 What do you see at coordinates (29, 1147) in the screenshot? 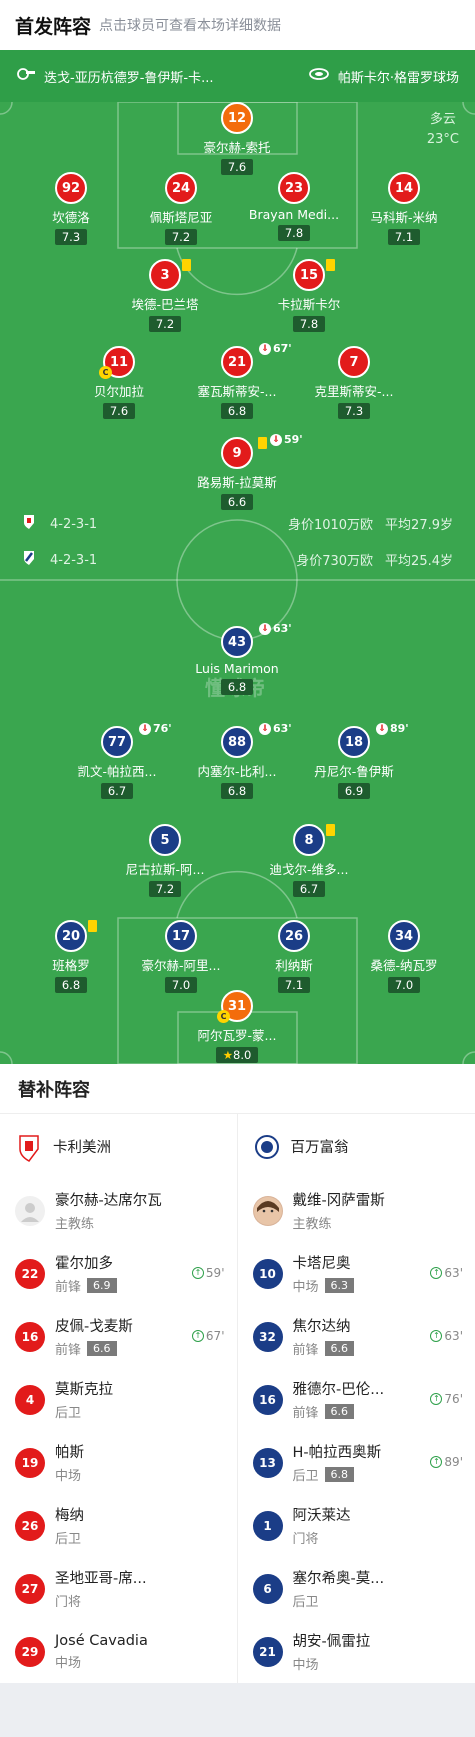
I see `home-team-logo` at bounding box center [29, 1147].